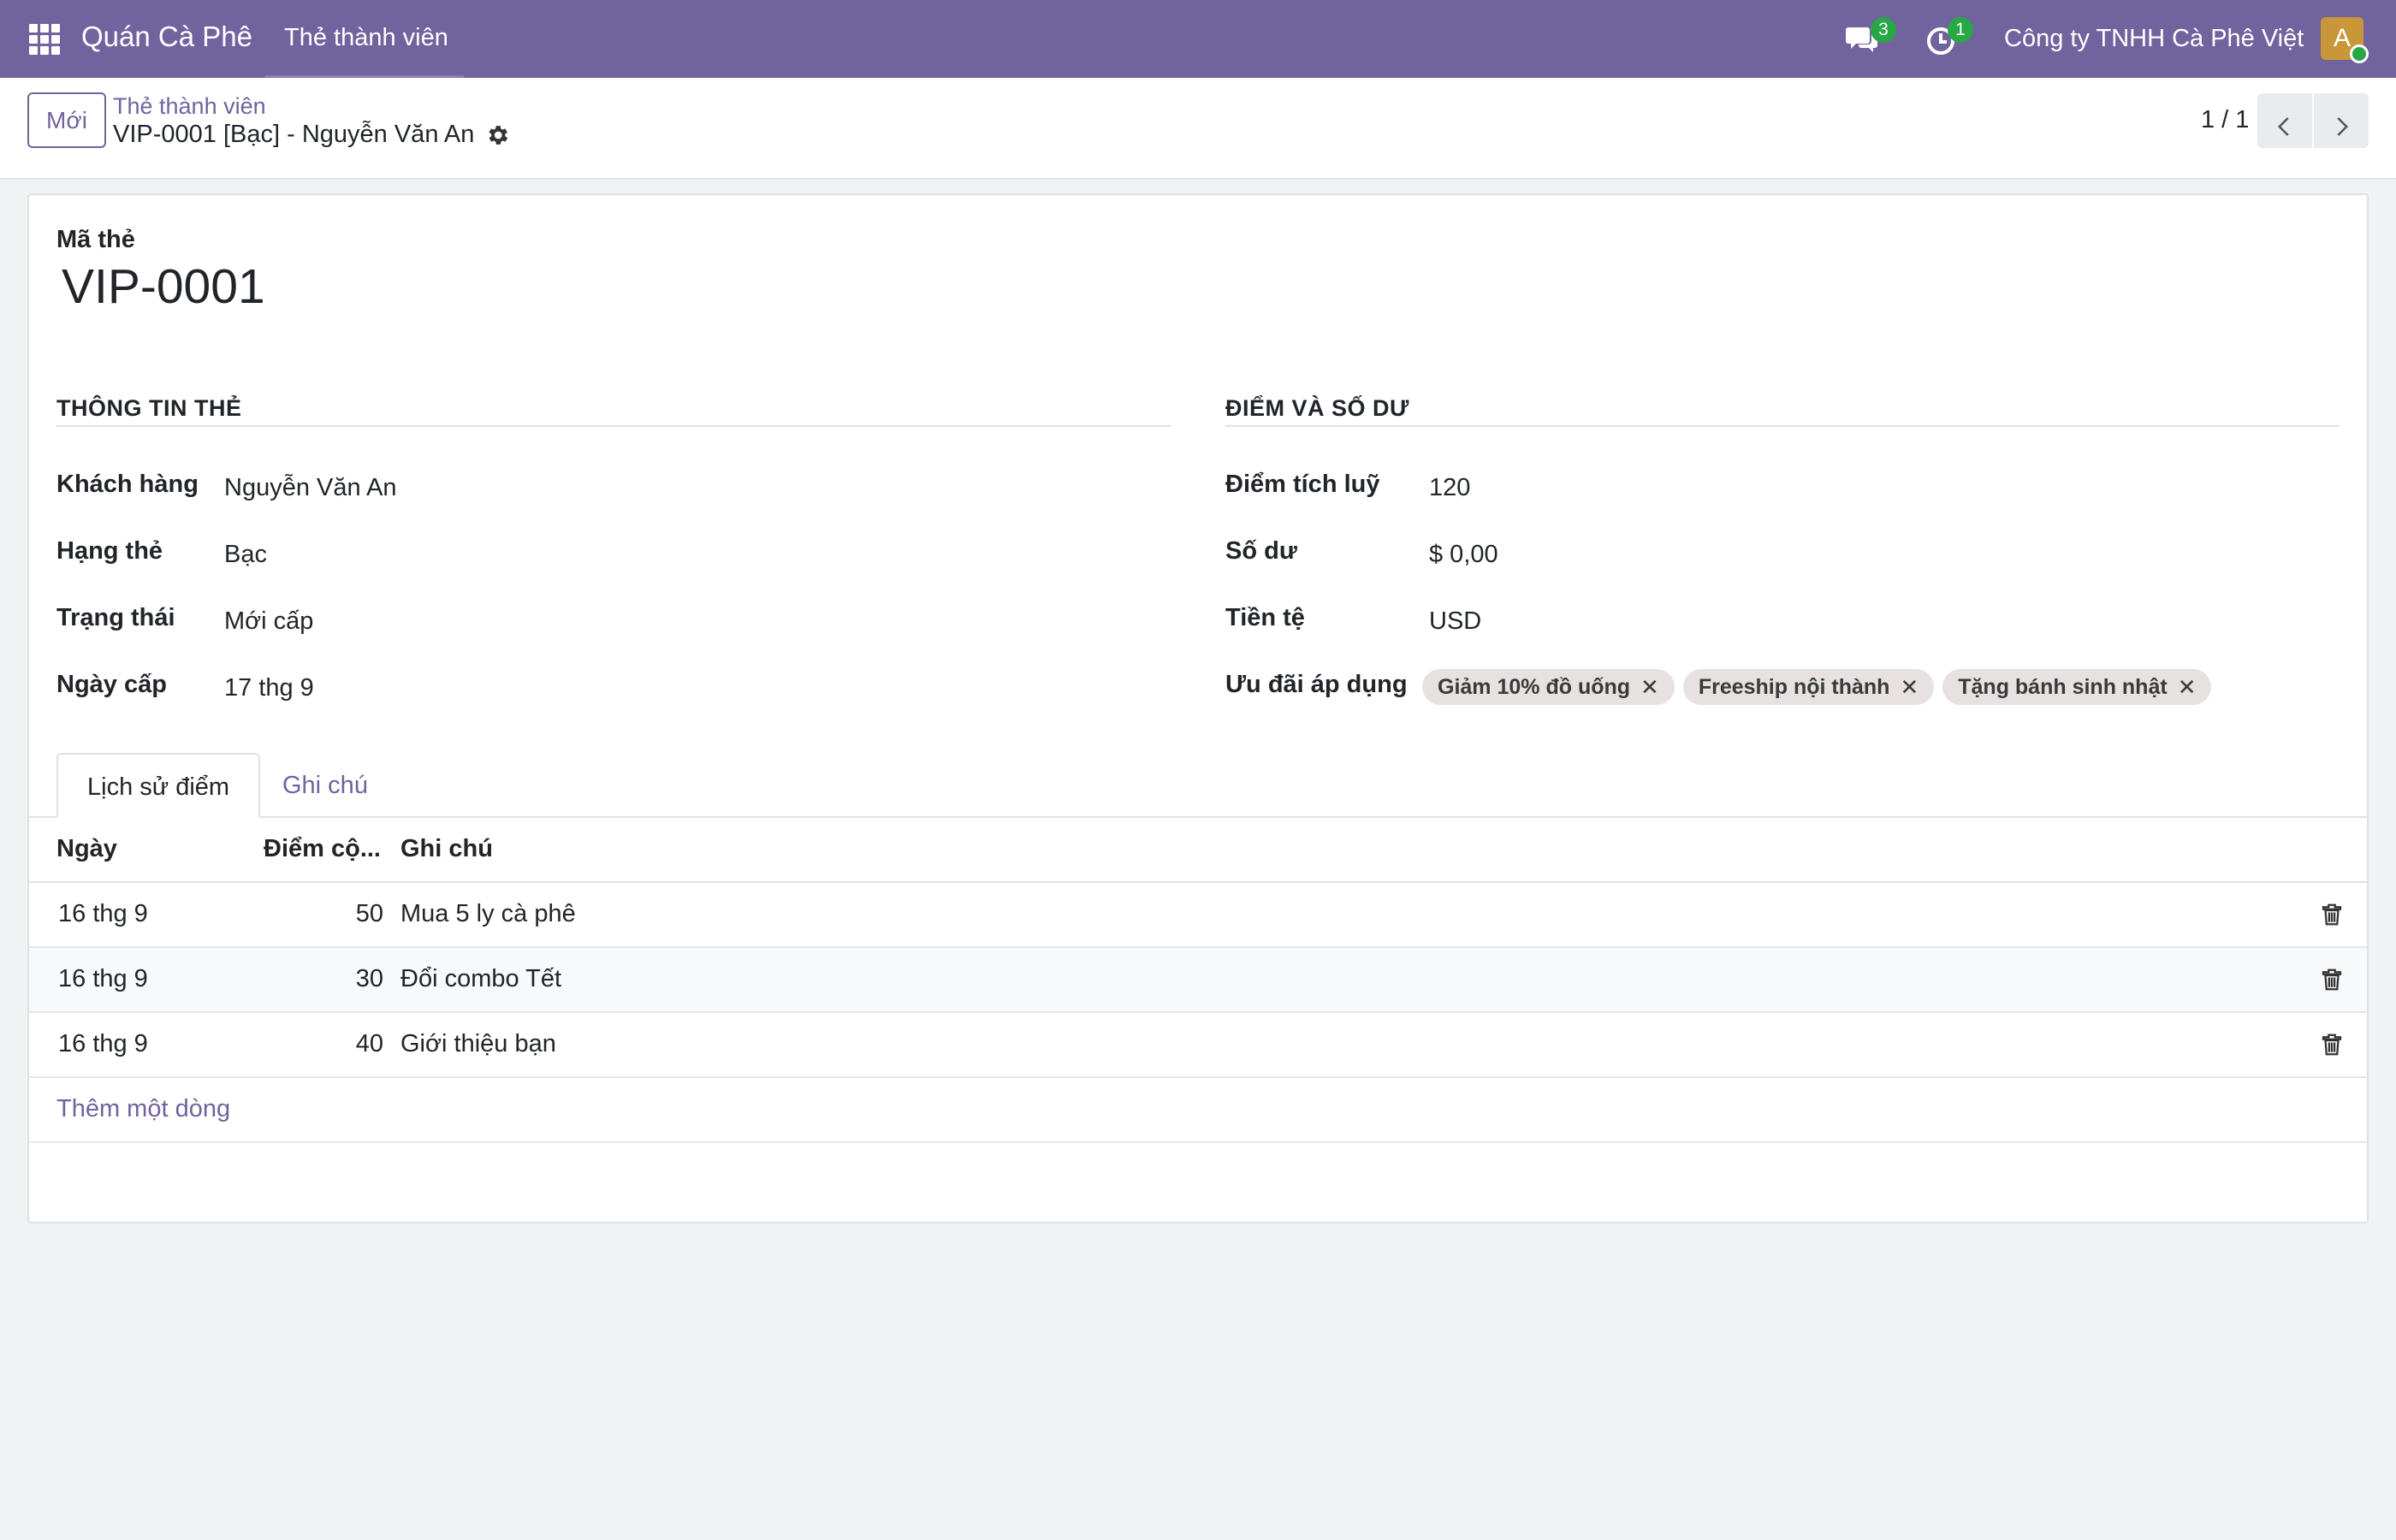  Describe the element at coordinates (481, 978) in the screenshot. I see `row-note: Đổi combo Tết` at that location.